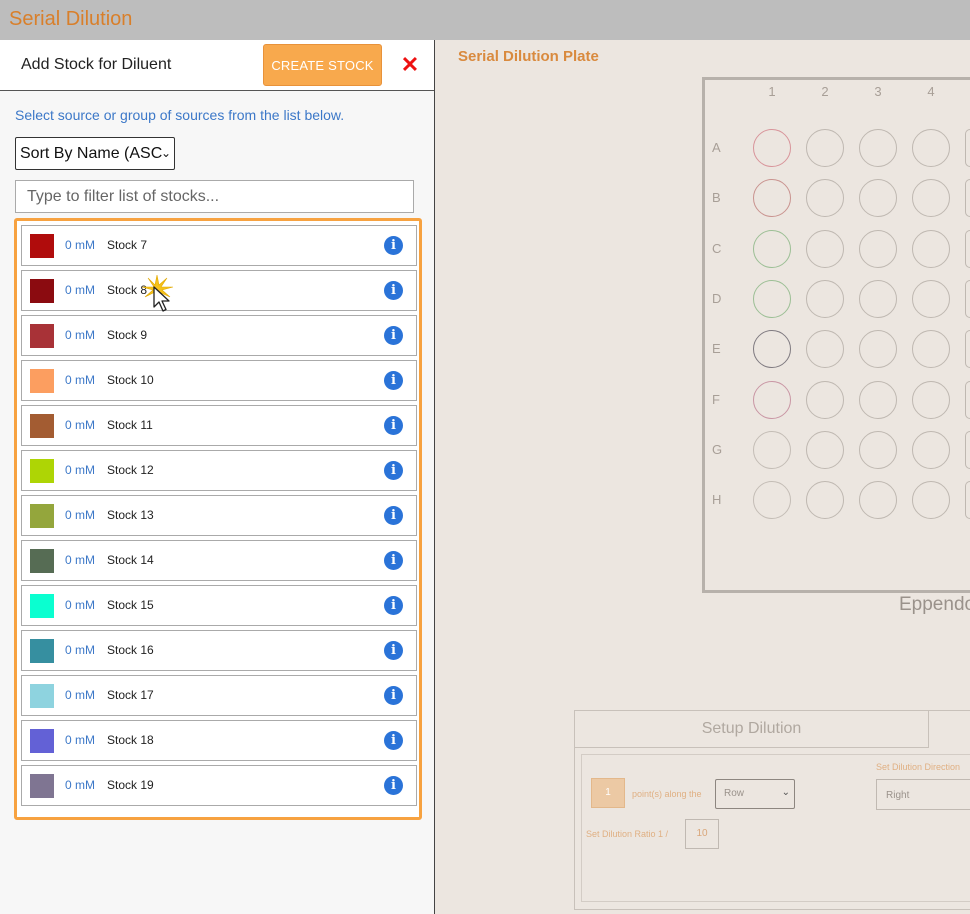 Image resolution: width=970 pixels, height=914 pixels. What do you see at coordinates (717, 500) in the screenshot?
I see `plate-row-label: H` at bounding box center [717, 500].